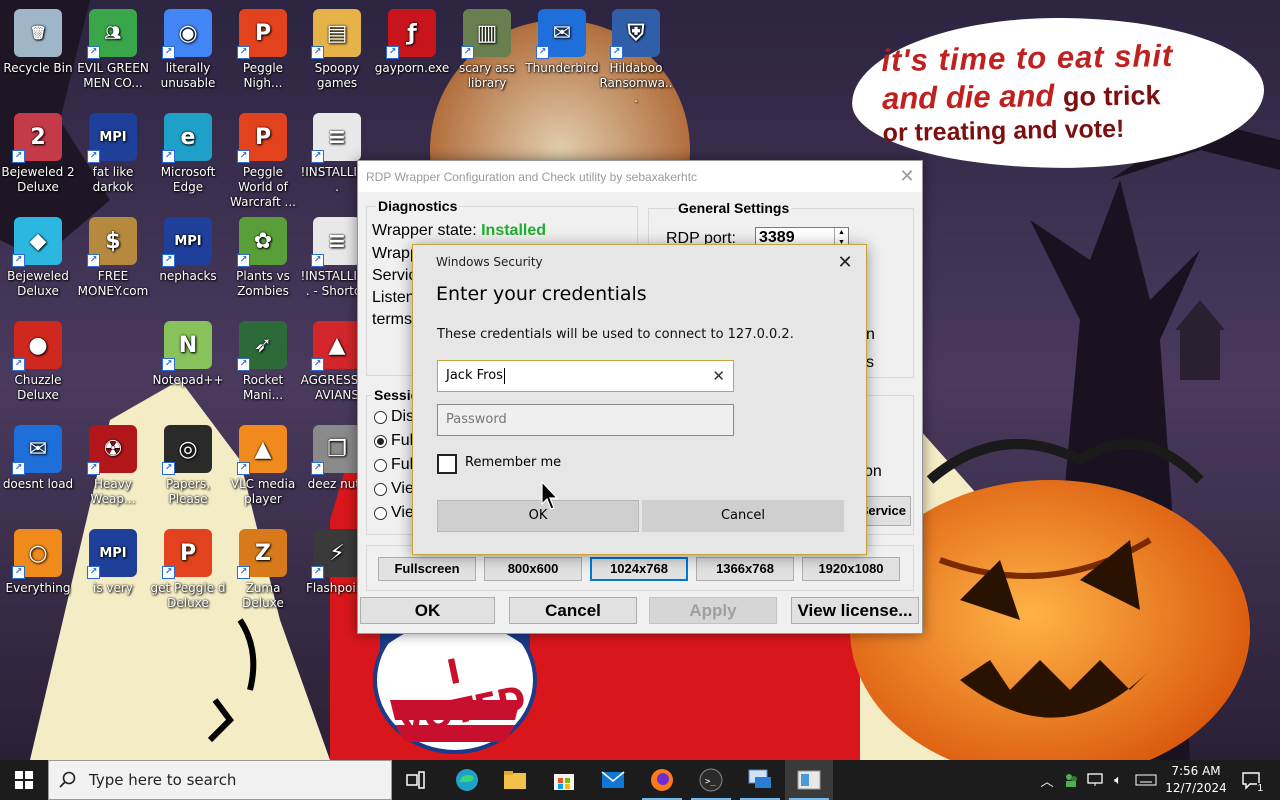 This screenshot has height=800, width=1280. What do you see at coordinates (113, 255) in the screenshot?
I see `desktop-icon: $ ↗ FREE MONEY.com` at bounding box center [113, 255].